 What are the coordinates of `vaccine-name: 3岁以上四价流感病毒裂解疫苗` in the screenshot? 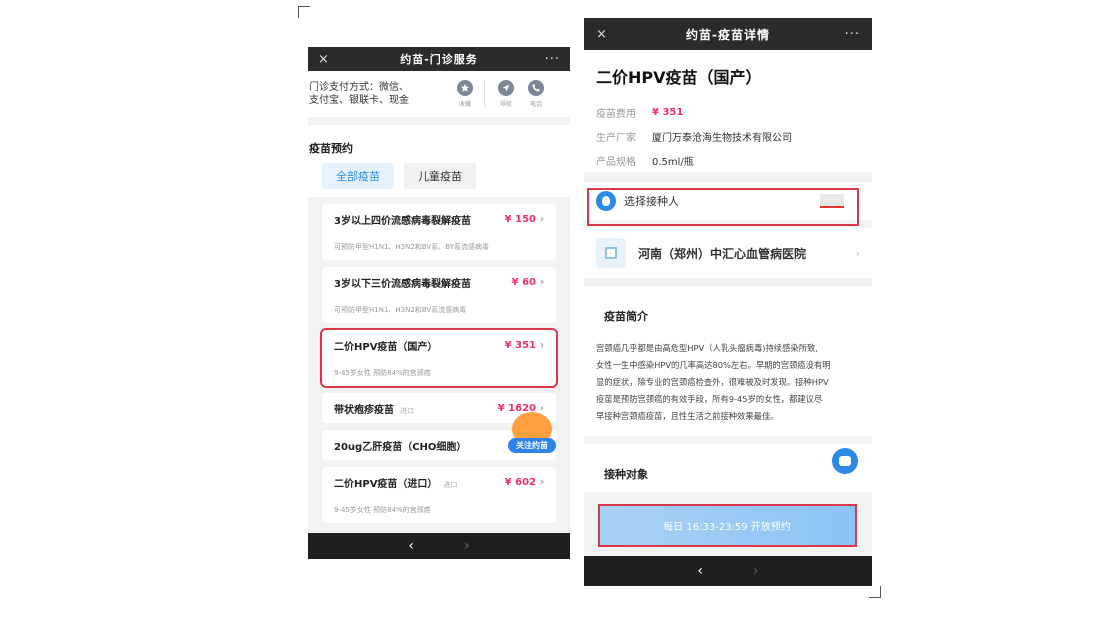 It's located at (402, 221).